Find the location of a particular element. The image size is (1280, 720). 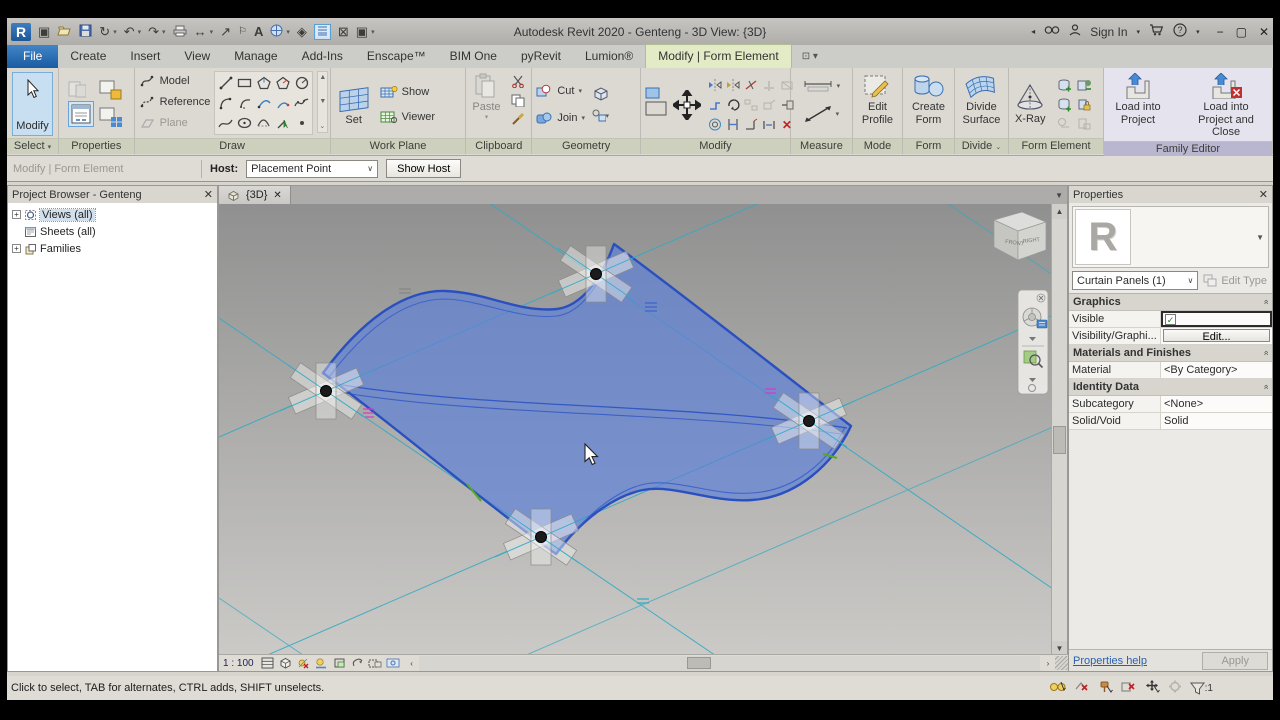

draw-grid-scroll: ▲ ▼ ⌄ is located at coordinates (323, 102).